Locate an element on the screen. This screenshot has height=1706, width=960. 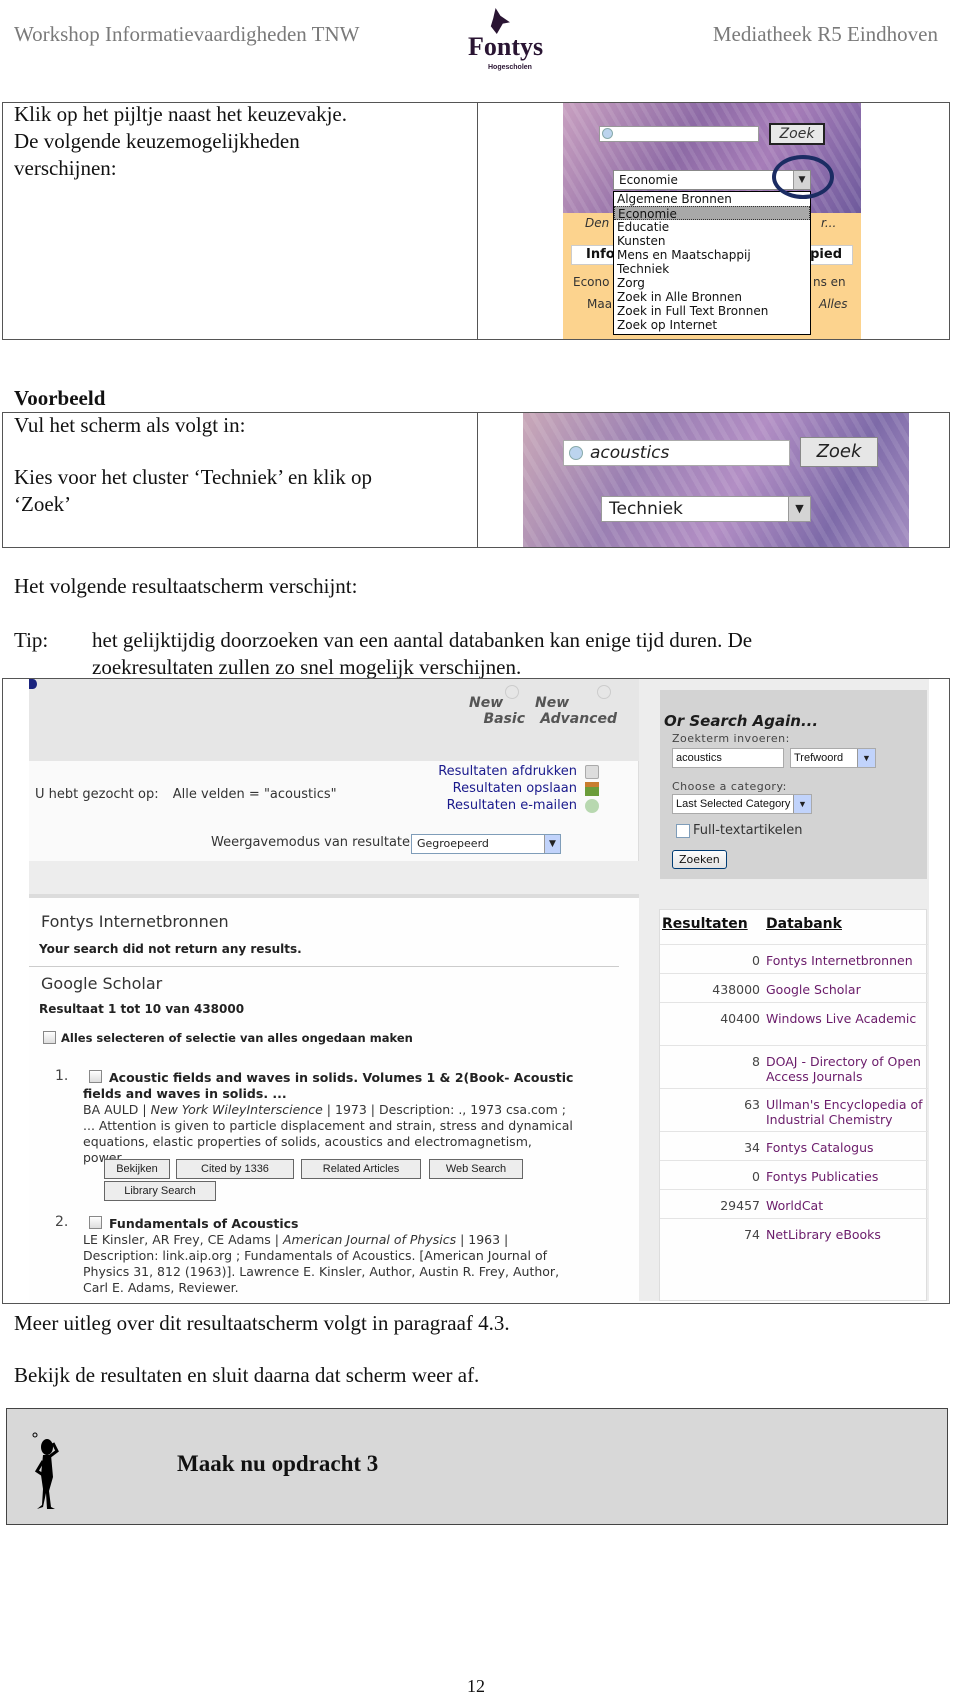
dropdown-option: Zoek op Internet is located at coordinates (712, 325).